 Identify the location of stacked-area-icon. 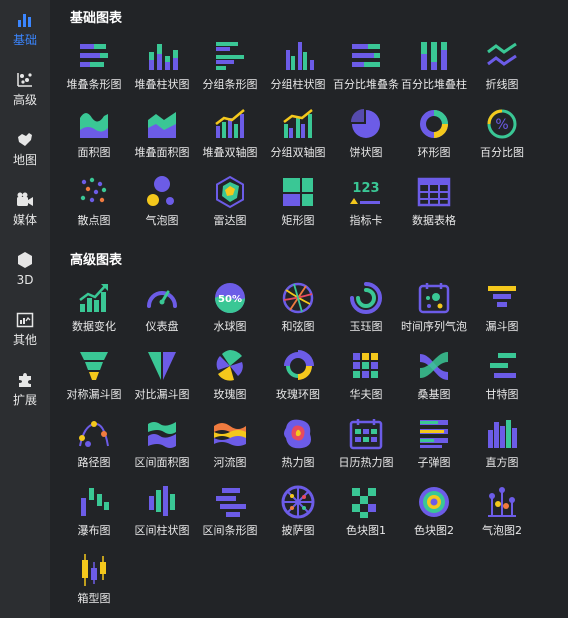
(162, 124).